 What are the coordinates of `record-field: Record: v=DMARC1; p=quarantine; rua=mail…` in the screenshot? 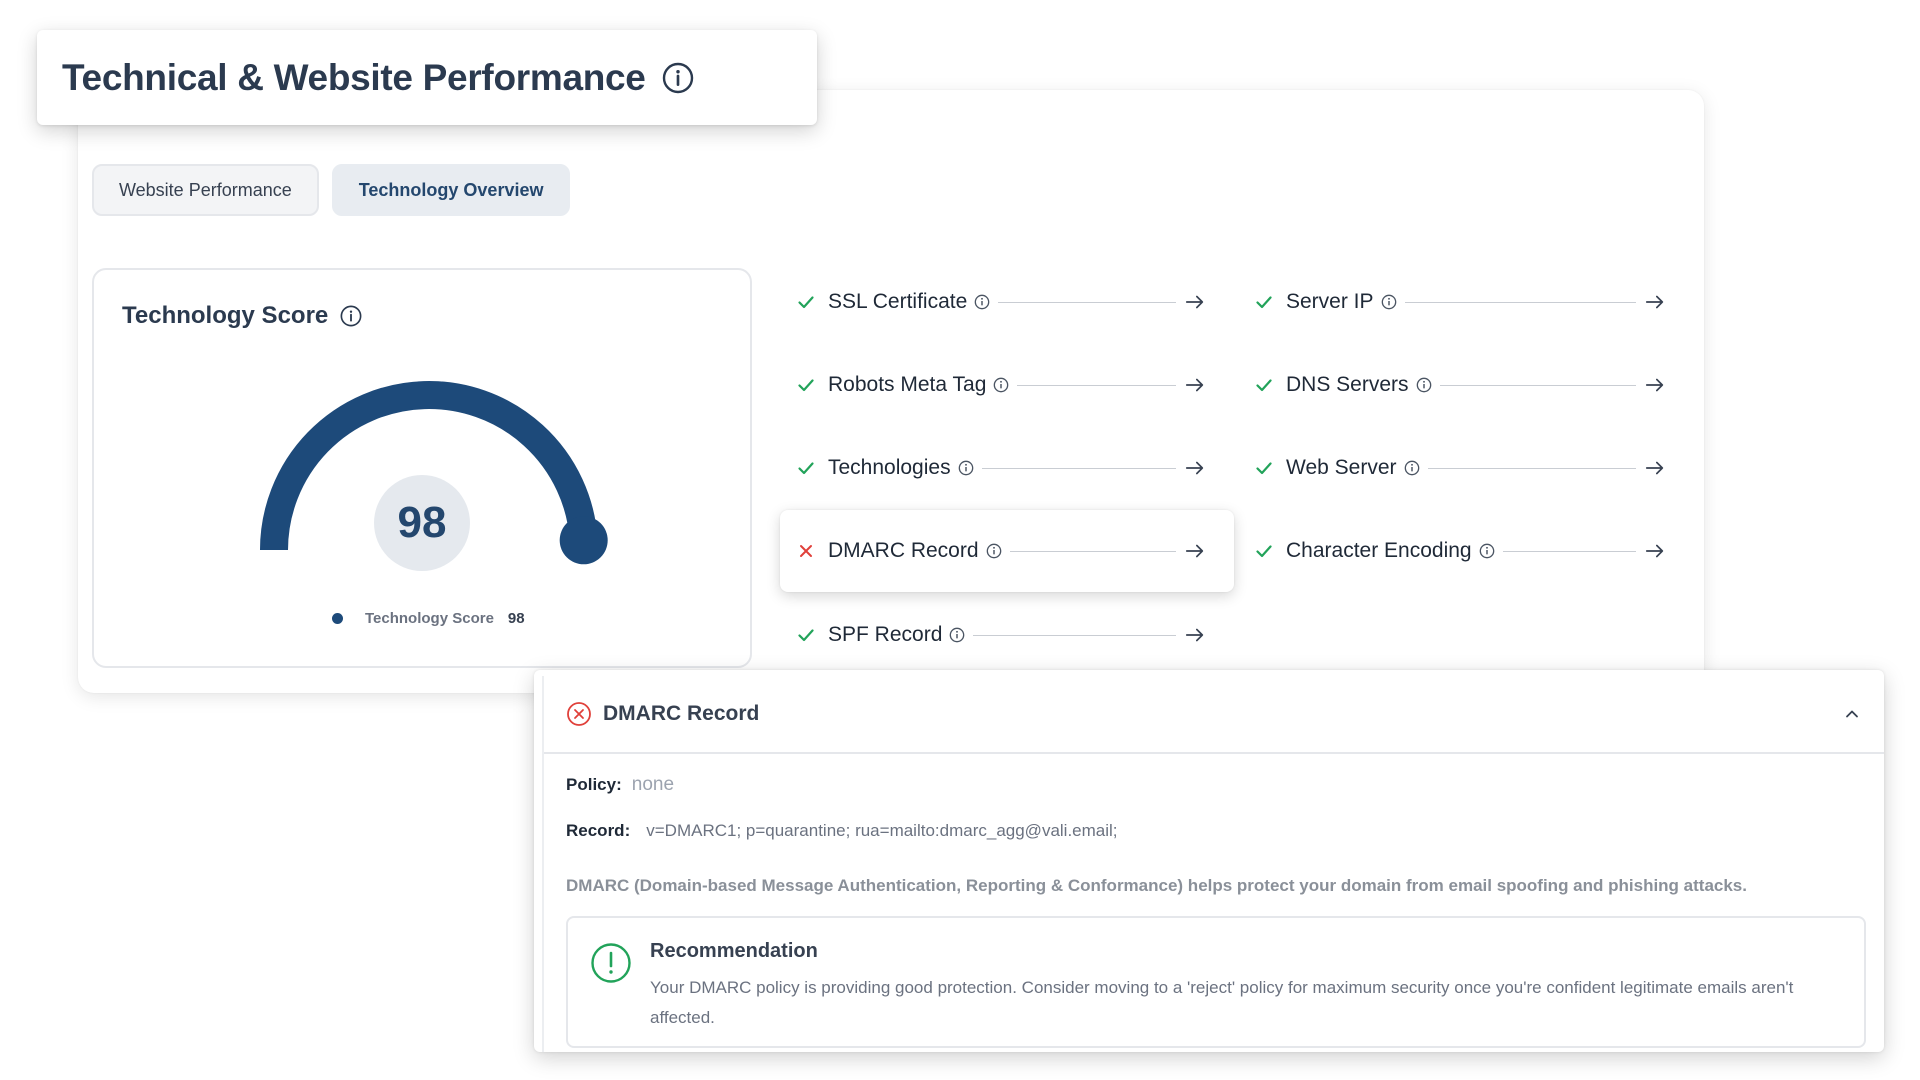 It's located at (842, 831).